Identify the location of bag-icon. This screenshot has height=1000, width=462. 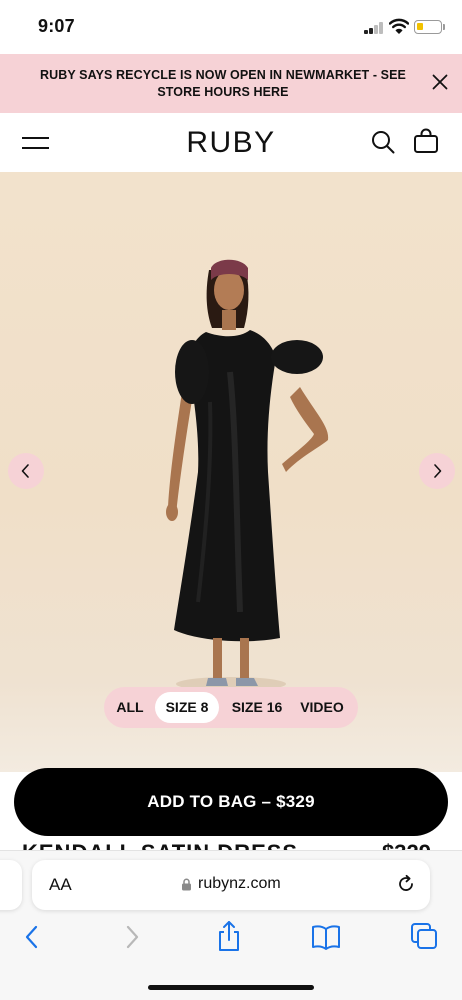
(426, 141).